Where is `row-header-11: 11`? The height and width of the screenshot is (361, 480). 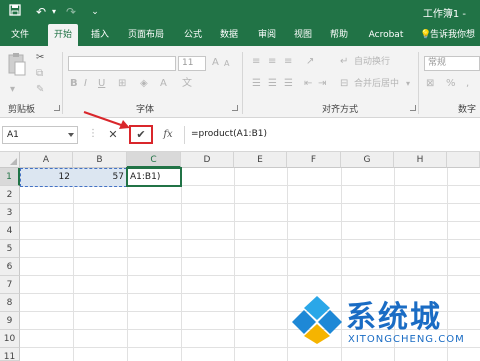
row-header-11: 11 is located at coordinates (10, 354).